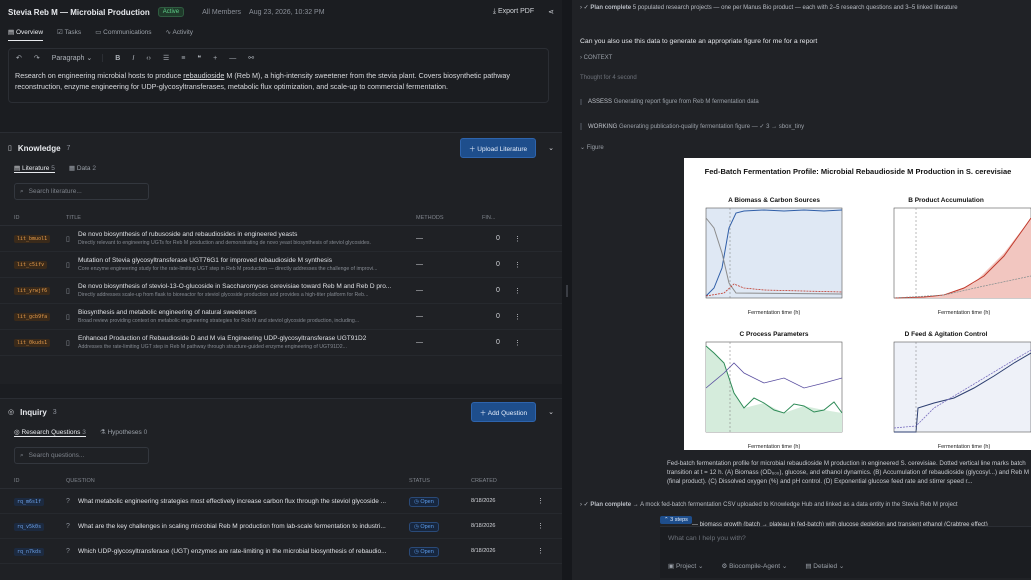 The image size is (1031, 580). What do you see at coordinates (32, 317) in the screenshot?
I see `literature-id: lit_gcb9fa` at bounding box center [32, 317].